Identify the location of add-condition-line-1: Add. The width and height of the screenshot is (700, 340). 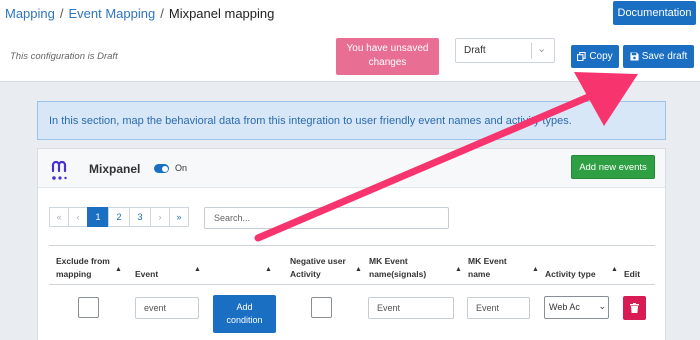
(244, 307).